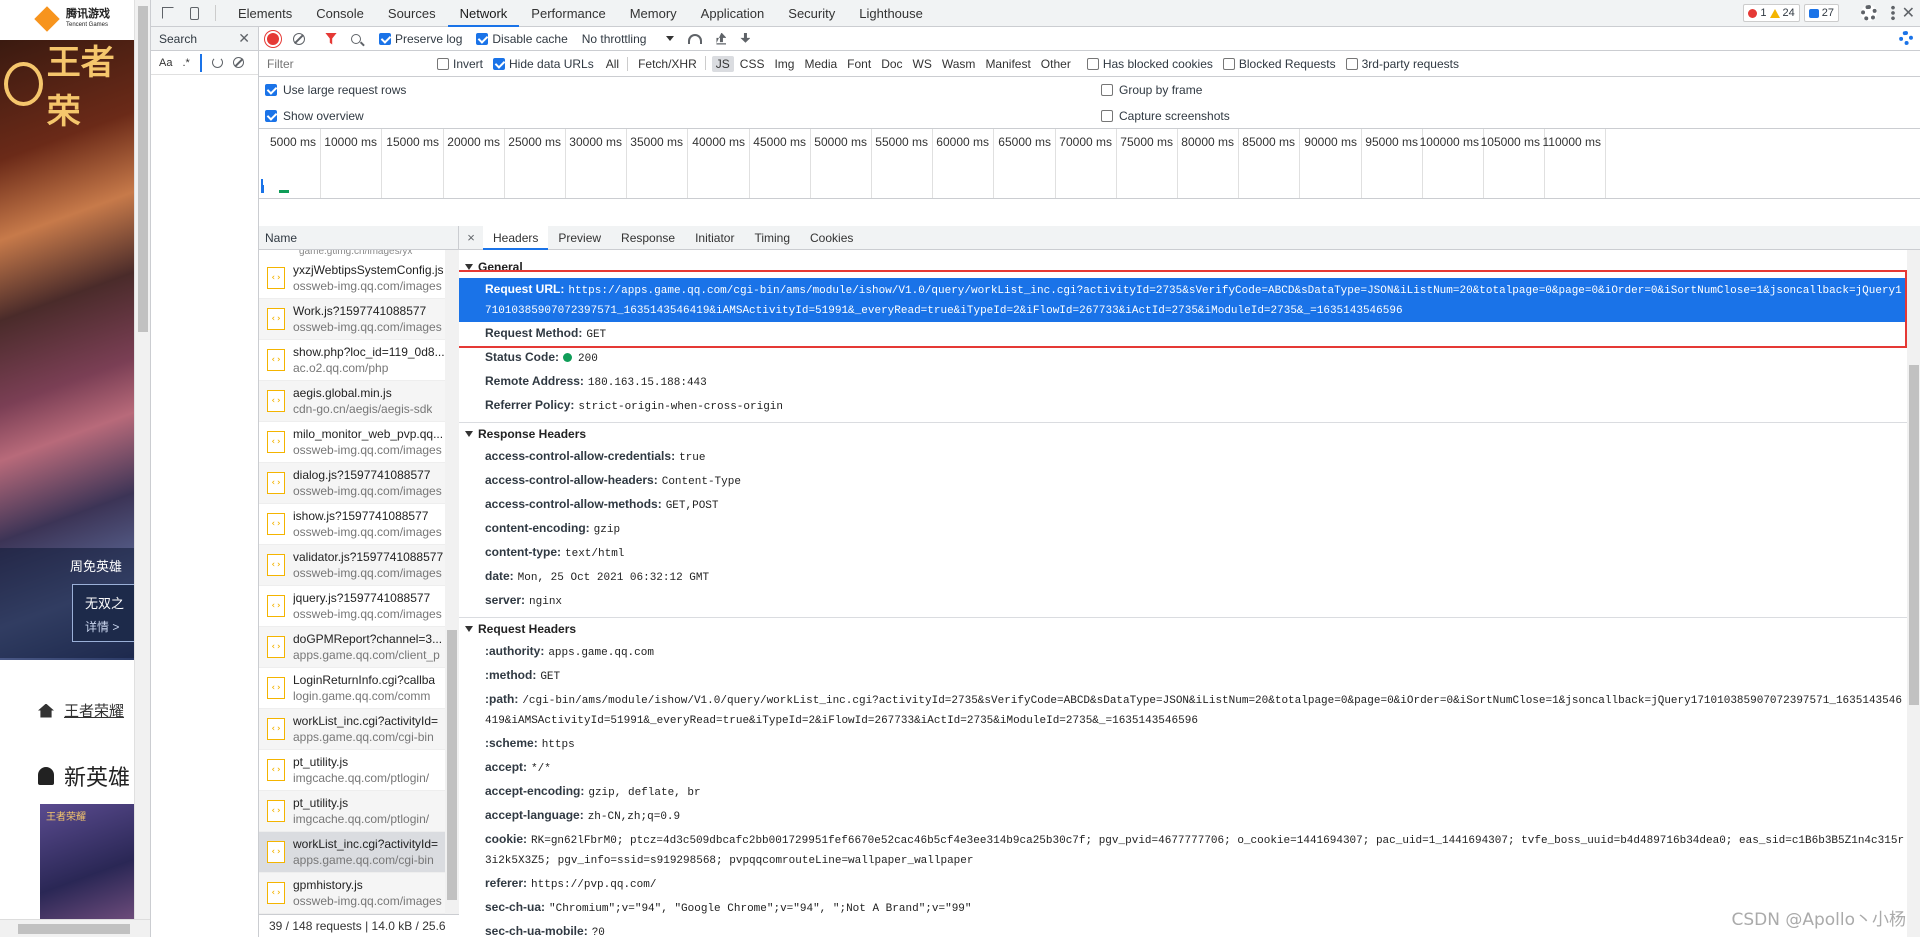 This screenshot has height=937, width=1920. What do you see at coordinates (94, 710) in the screenshot?
I see `home-link: 王者荣耀` at bounding box center [94, 710].